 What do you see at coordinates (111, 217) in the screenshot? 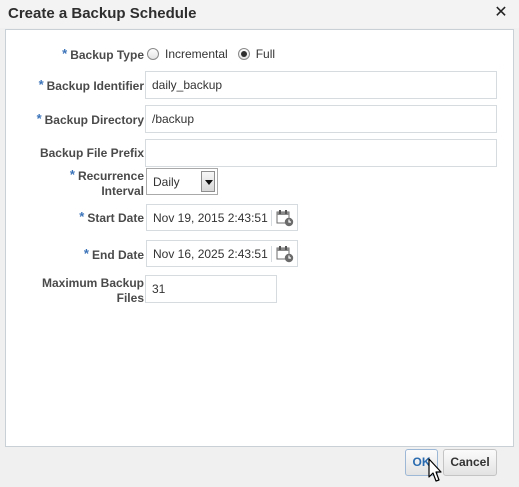
I see `start-date-label: * Start Date` at bounding box center [111, 217].